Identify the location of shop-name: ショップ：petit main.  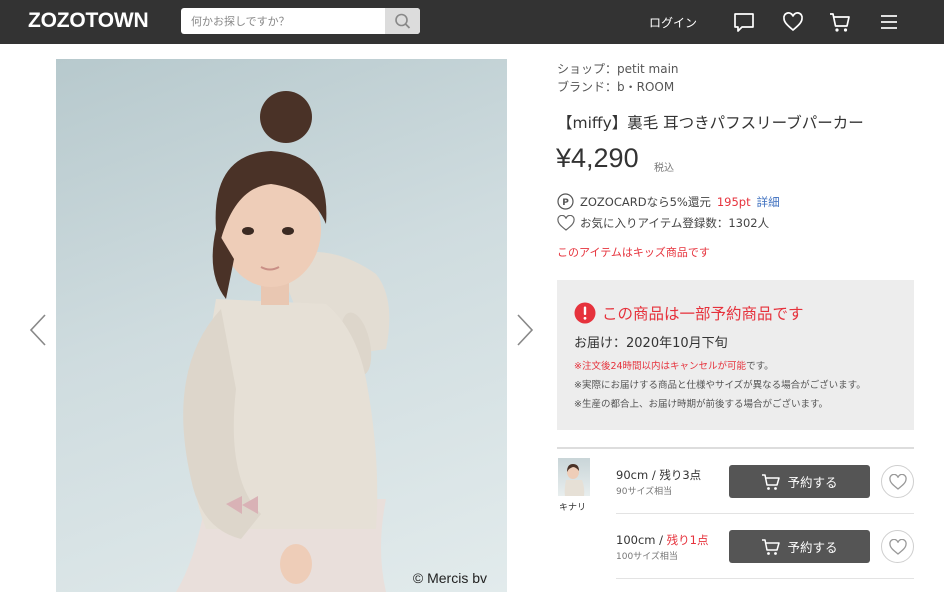
(618, 68).